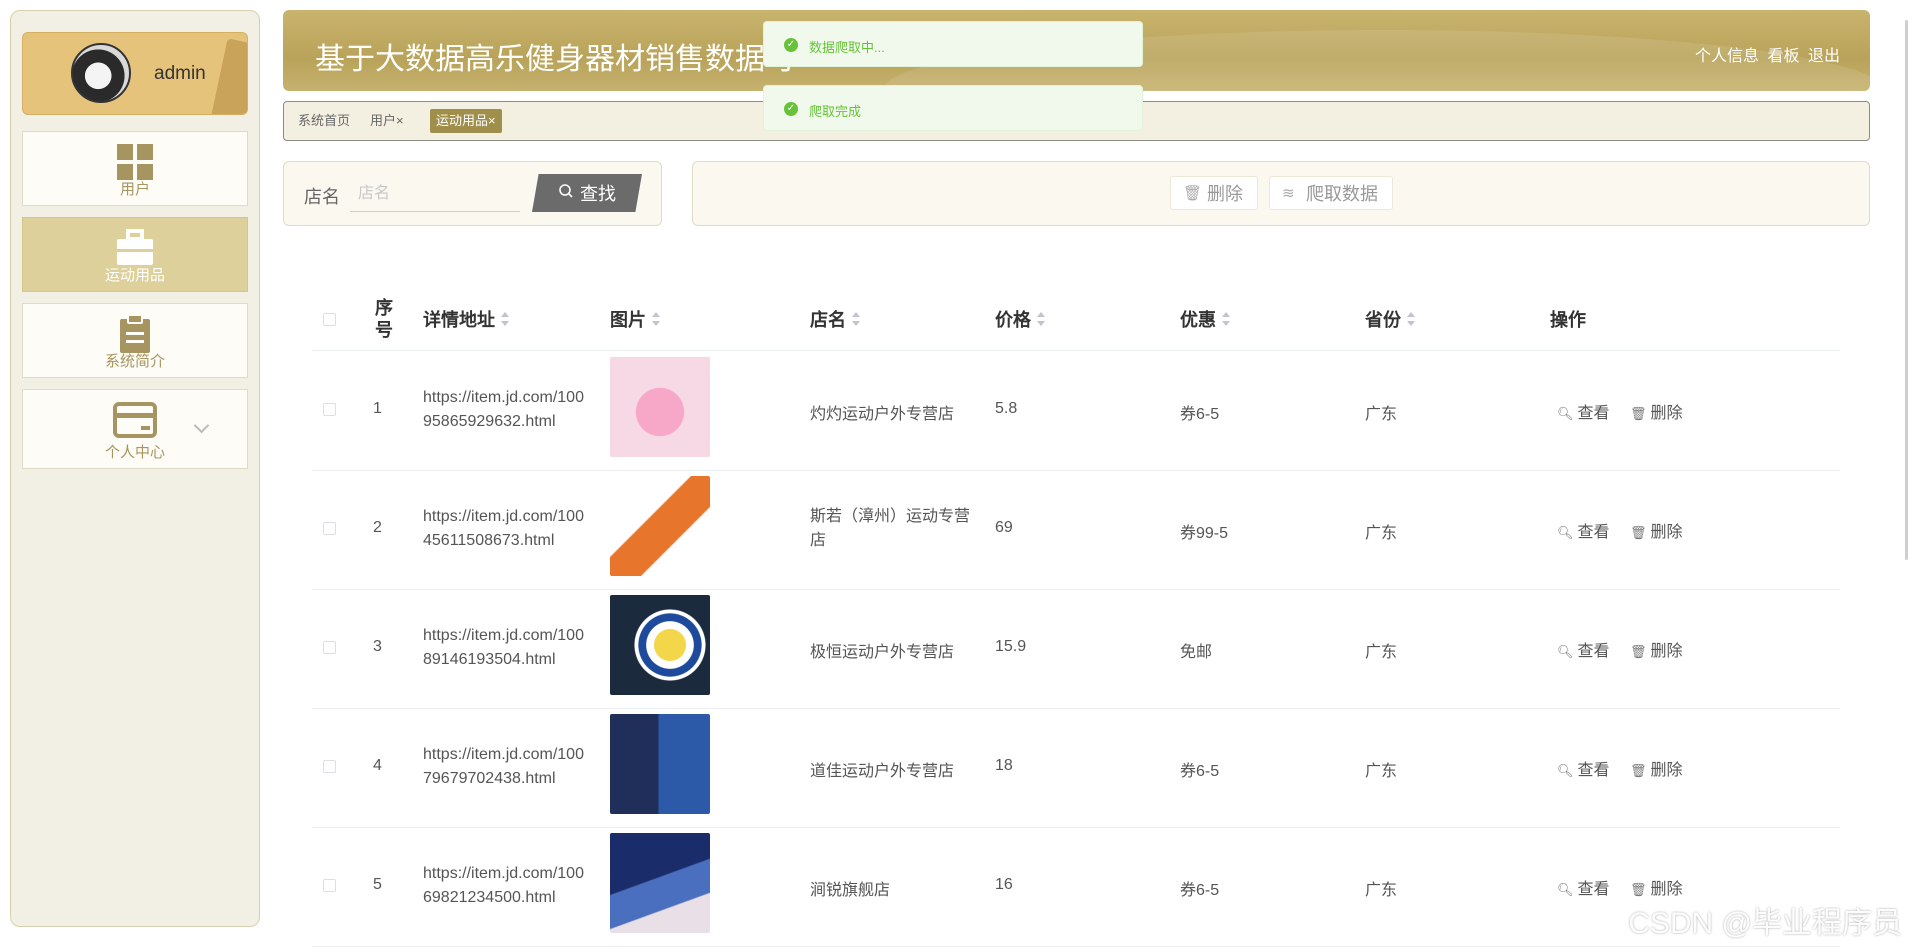  I want to click on row-url: https://item.jd.com/10045611508673.html, so click(503, 528).